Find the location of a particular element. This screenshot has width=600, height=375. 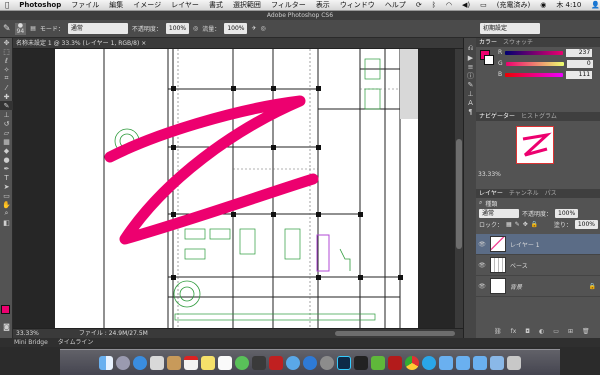

launchpad-icon is located at coordinates (123, 362).